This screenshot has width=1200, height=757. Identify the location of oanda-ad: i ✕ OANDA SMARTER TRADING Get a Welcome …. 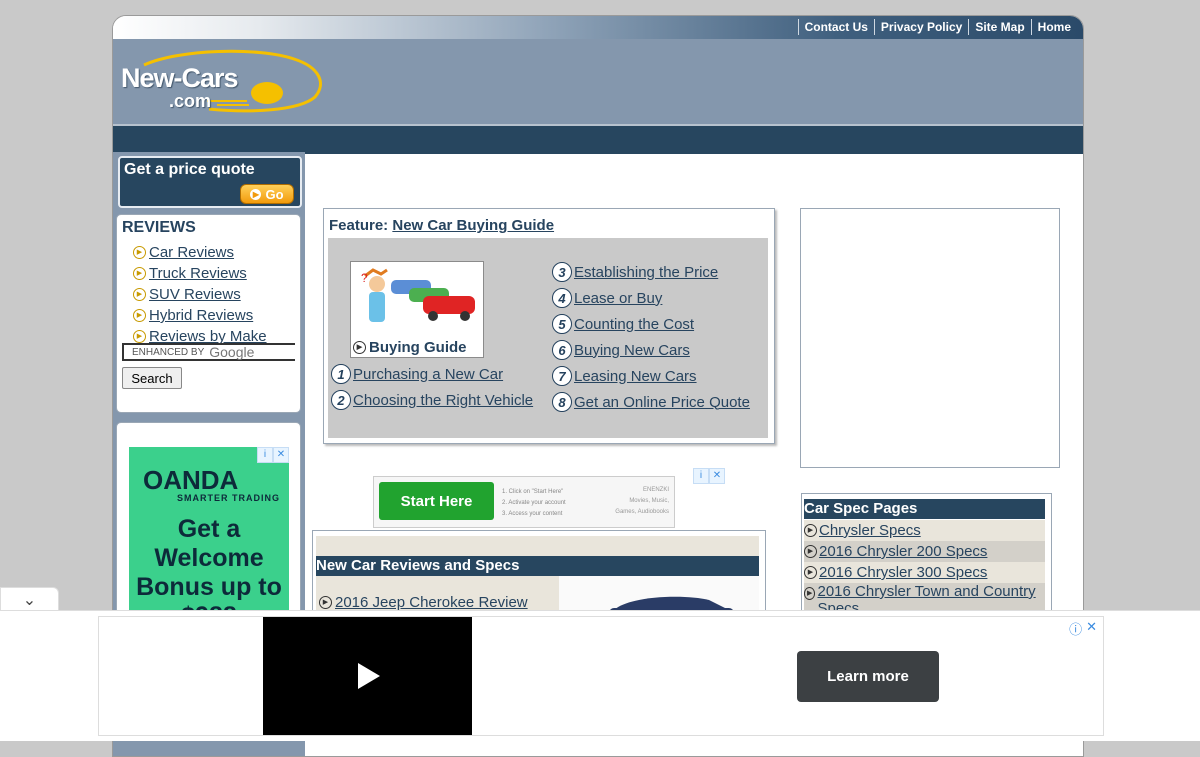
(209, 537).